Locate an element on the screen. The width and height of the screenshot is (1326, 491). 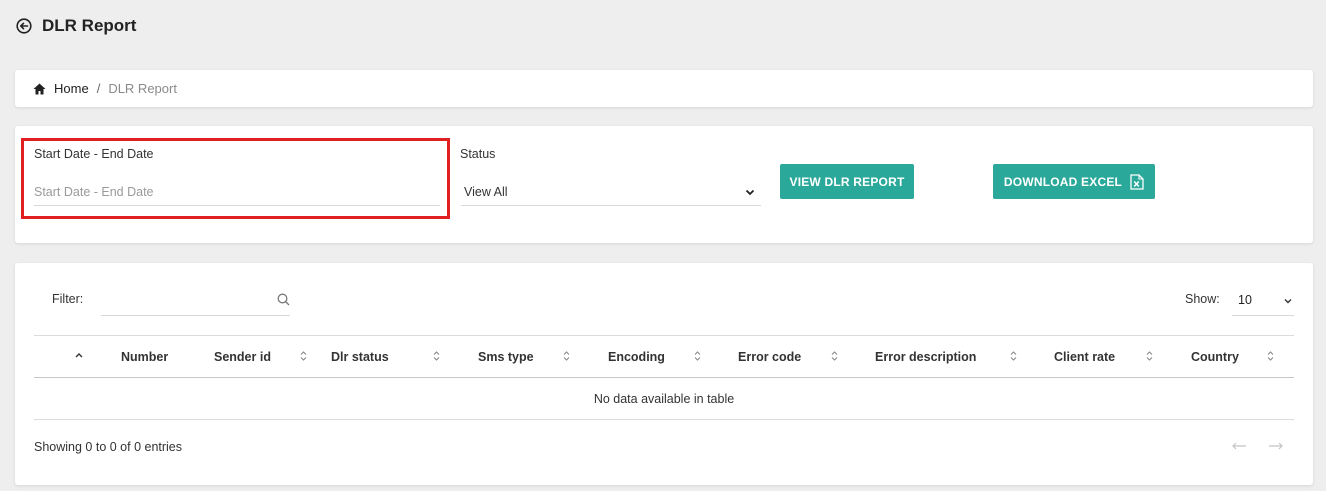
table-info: Showing 0 to 0 of 0 entries is located at coordinates (108, 447).